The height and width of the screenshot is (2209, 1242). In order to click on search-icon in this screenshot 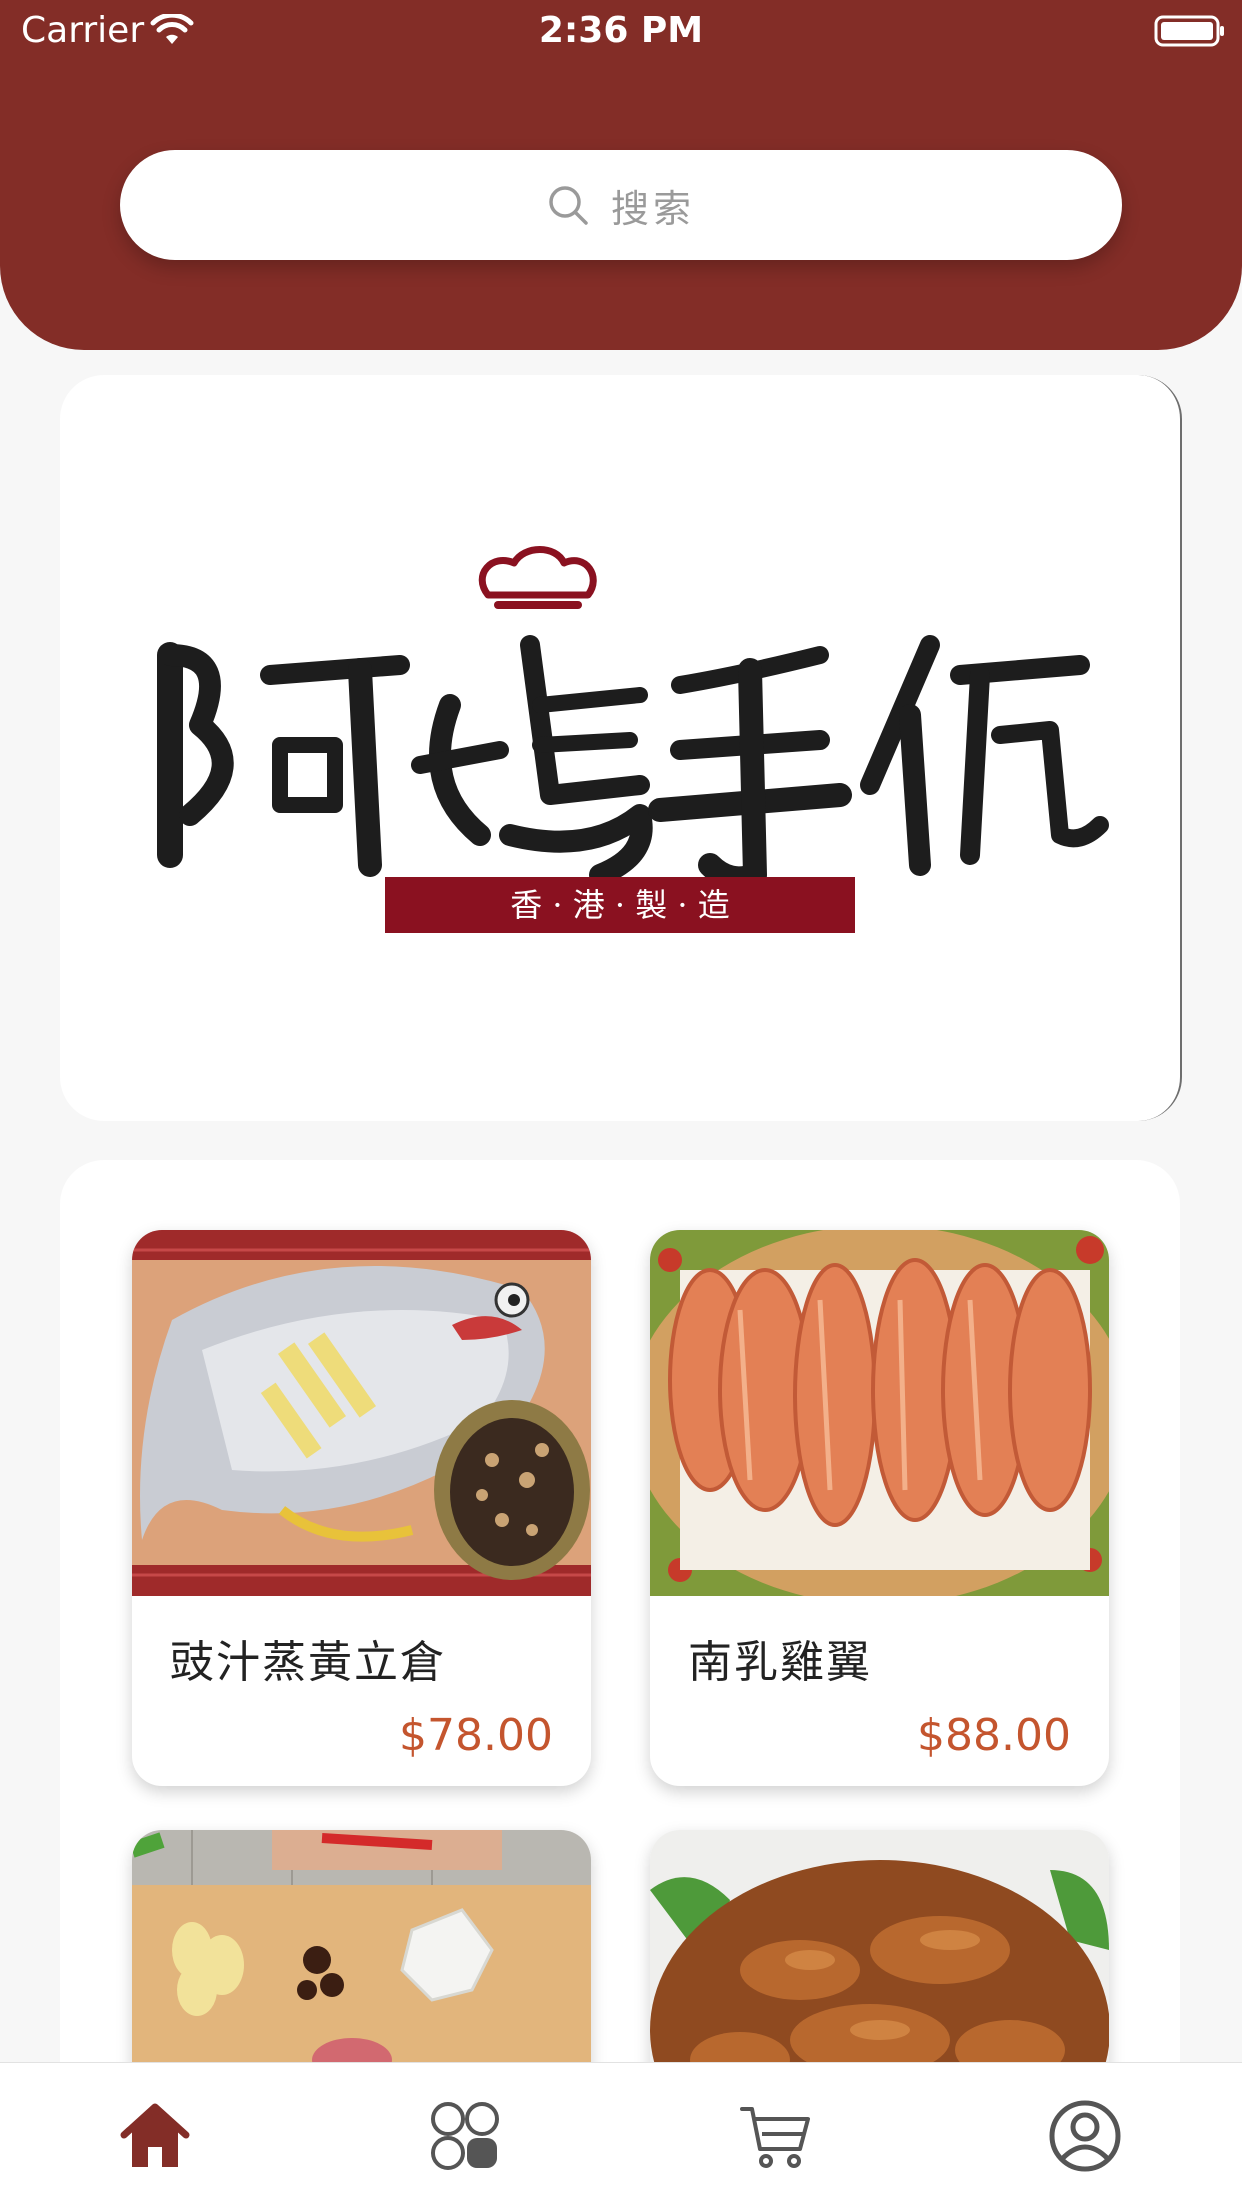, I will do `click(568, 205)`.